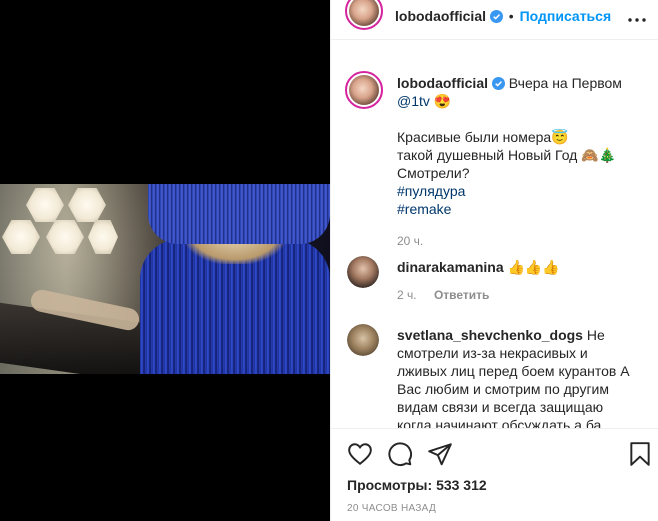 The width and height of the screenshot is (658, 521). What do you see at coordinates (364, 90) in the screenshot?
I see `caption-avatar` at bounding box center [364, 90].